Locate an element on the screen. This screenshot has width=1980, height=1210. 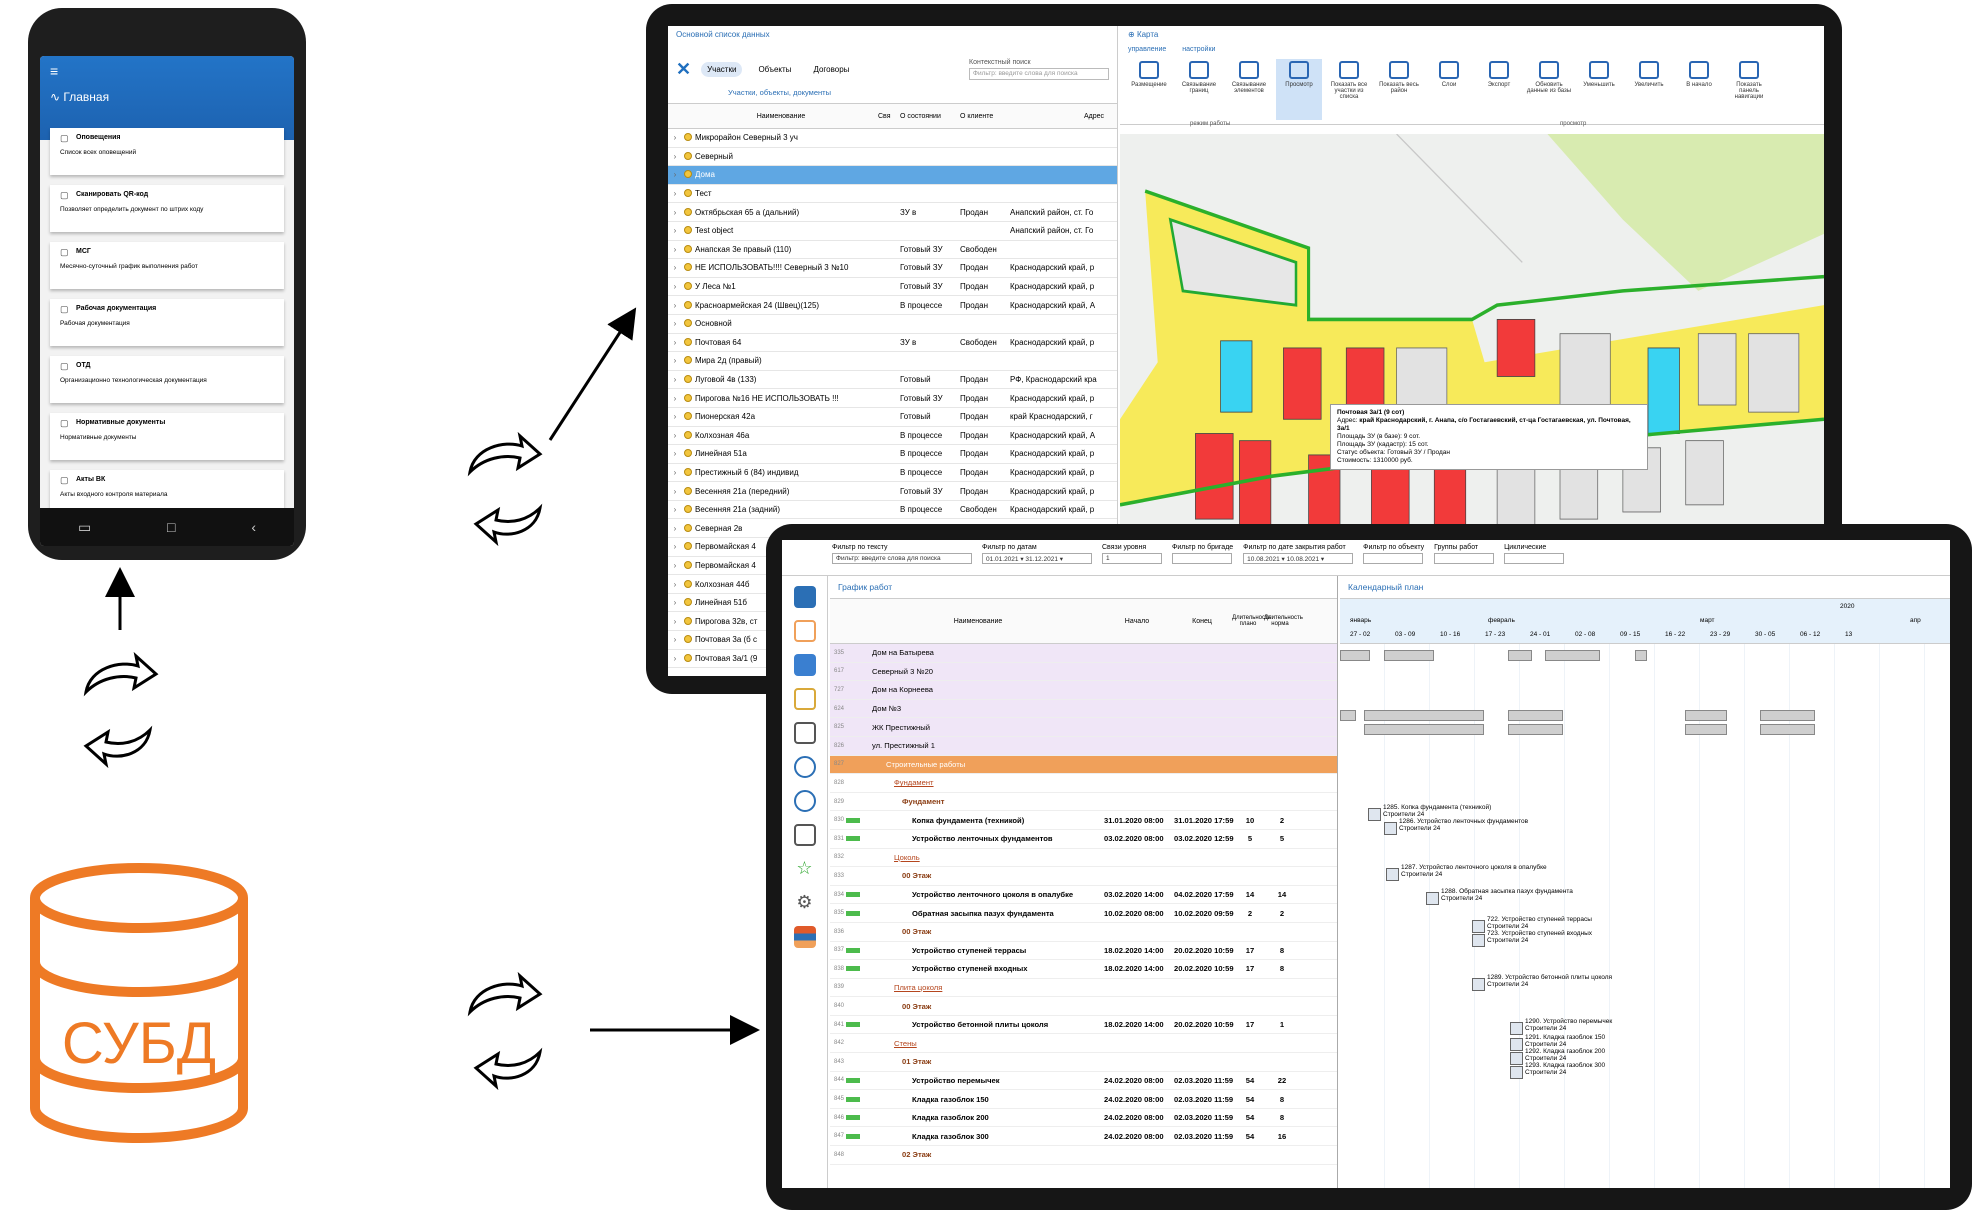
back-icon: ‹ is located at coordinates (253, 527).